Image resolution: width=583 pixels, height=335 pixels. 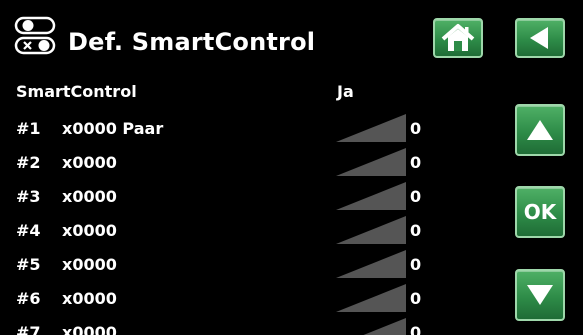 I want to click on back-arrow-icon, so click(x=539, y=38).